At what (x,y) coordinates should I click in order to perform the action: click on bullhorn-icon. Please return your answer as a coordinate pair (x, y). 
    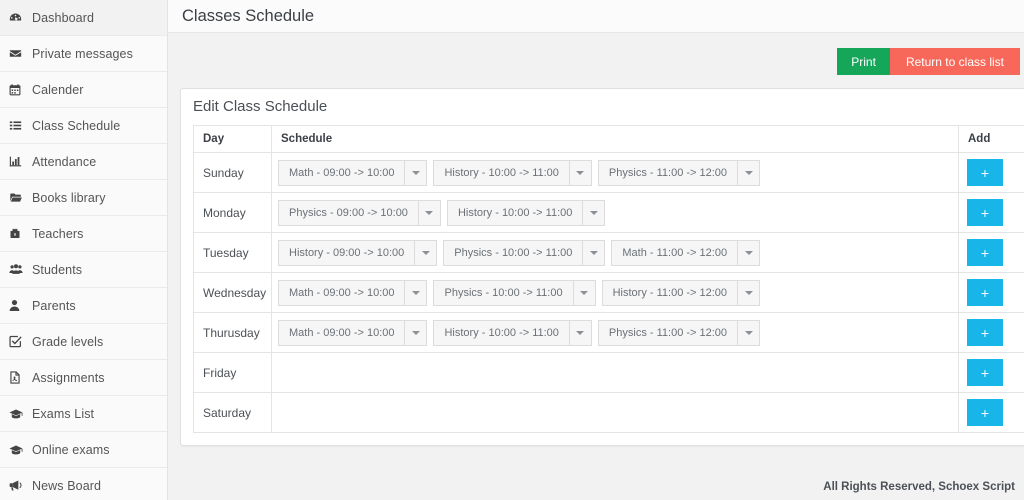
    Looking at the image, I should click on (18, 485).